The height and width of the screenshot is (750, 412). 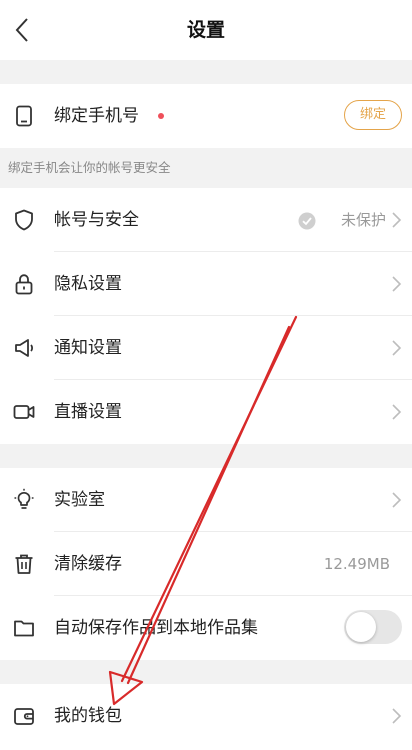 I want to click on cache-size: 12.49MB, so click(x=356, y=564).